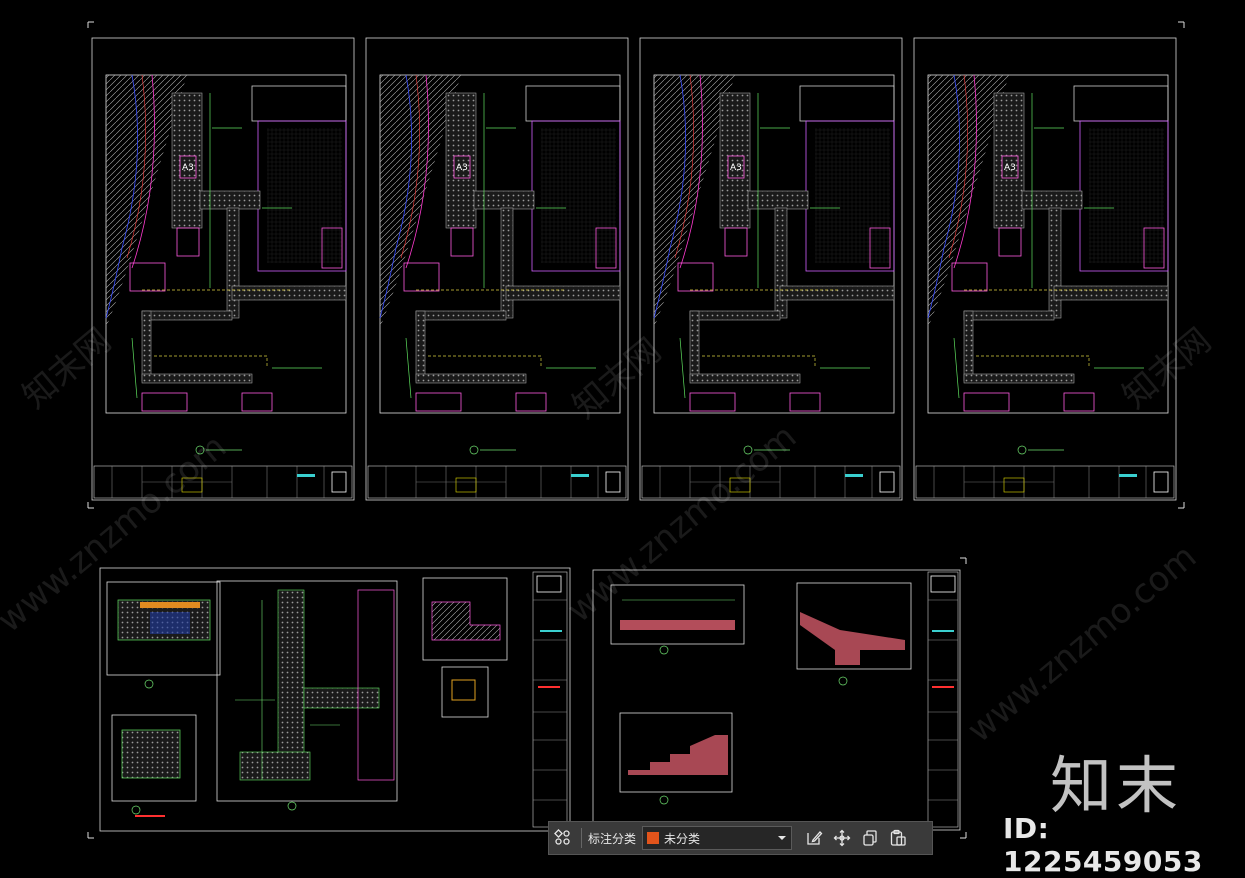  What do you see at coordinates (782, 838) in the screenshot?
I see `chevron-down-icon` at bounding box center [782, 838].